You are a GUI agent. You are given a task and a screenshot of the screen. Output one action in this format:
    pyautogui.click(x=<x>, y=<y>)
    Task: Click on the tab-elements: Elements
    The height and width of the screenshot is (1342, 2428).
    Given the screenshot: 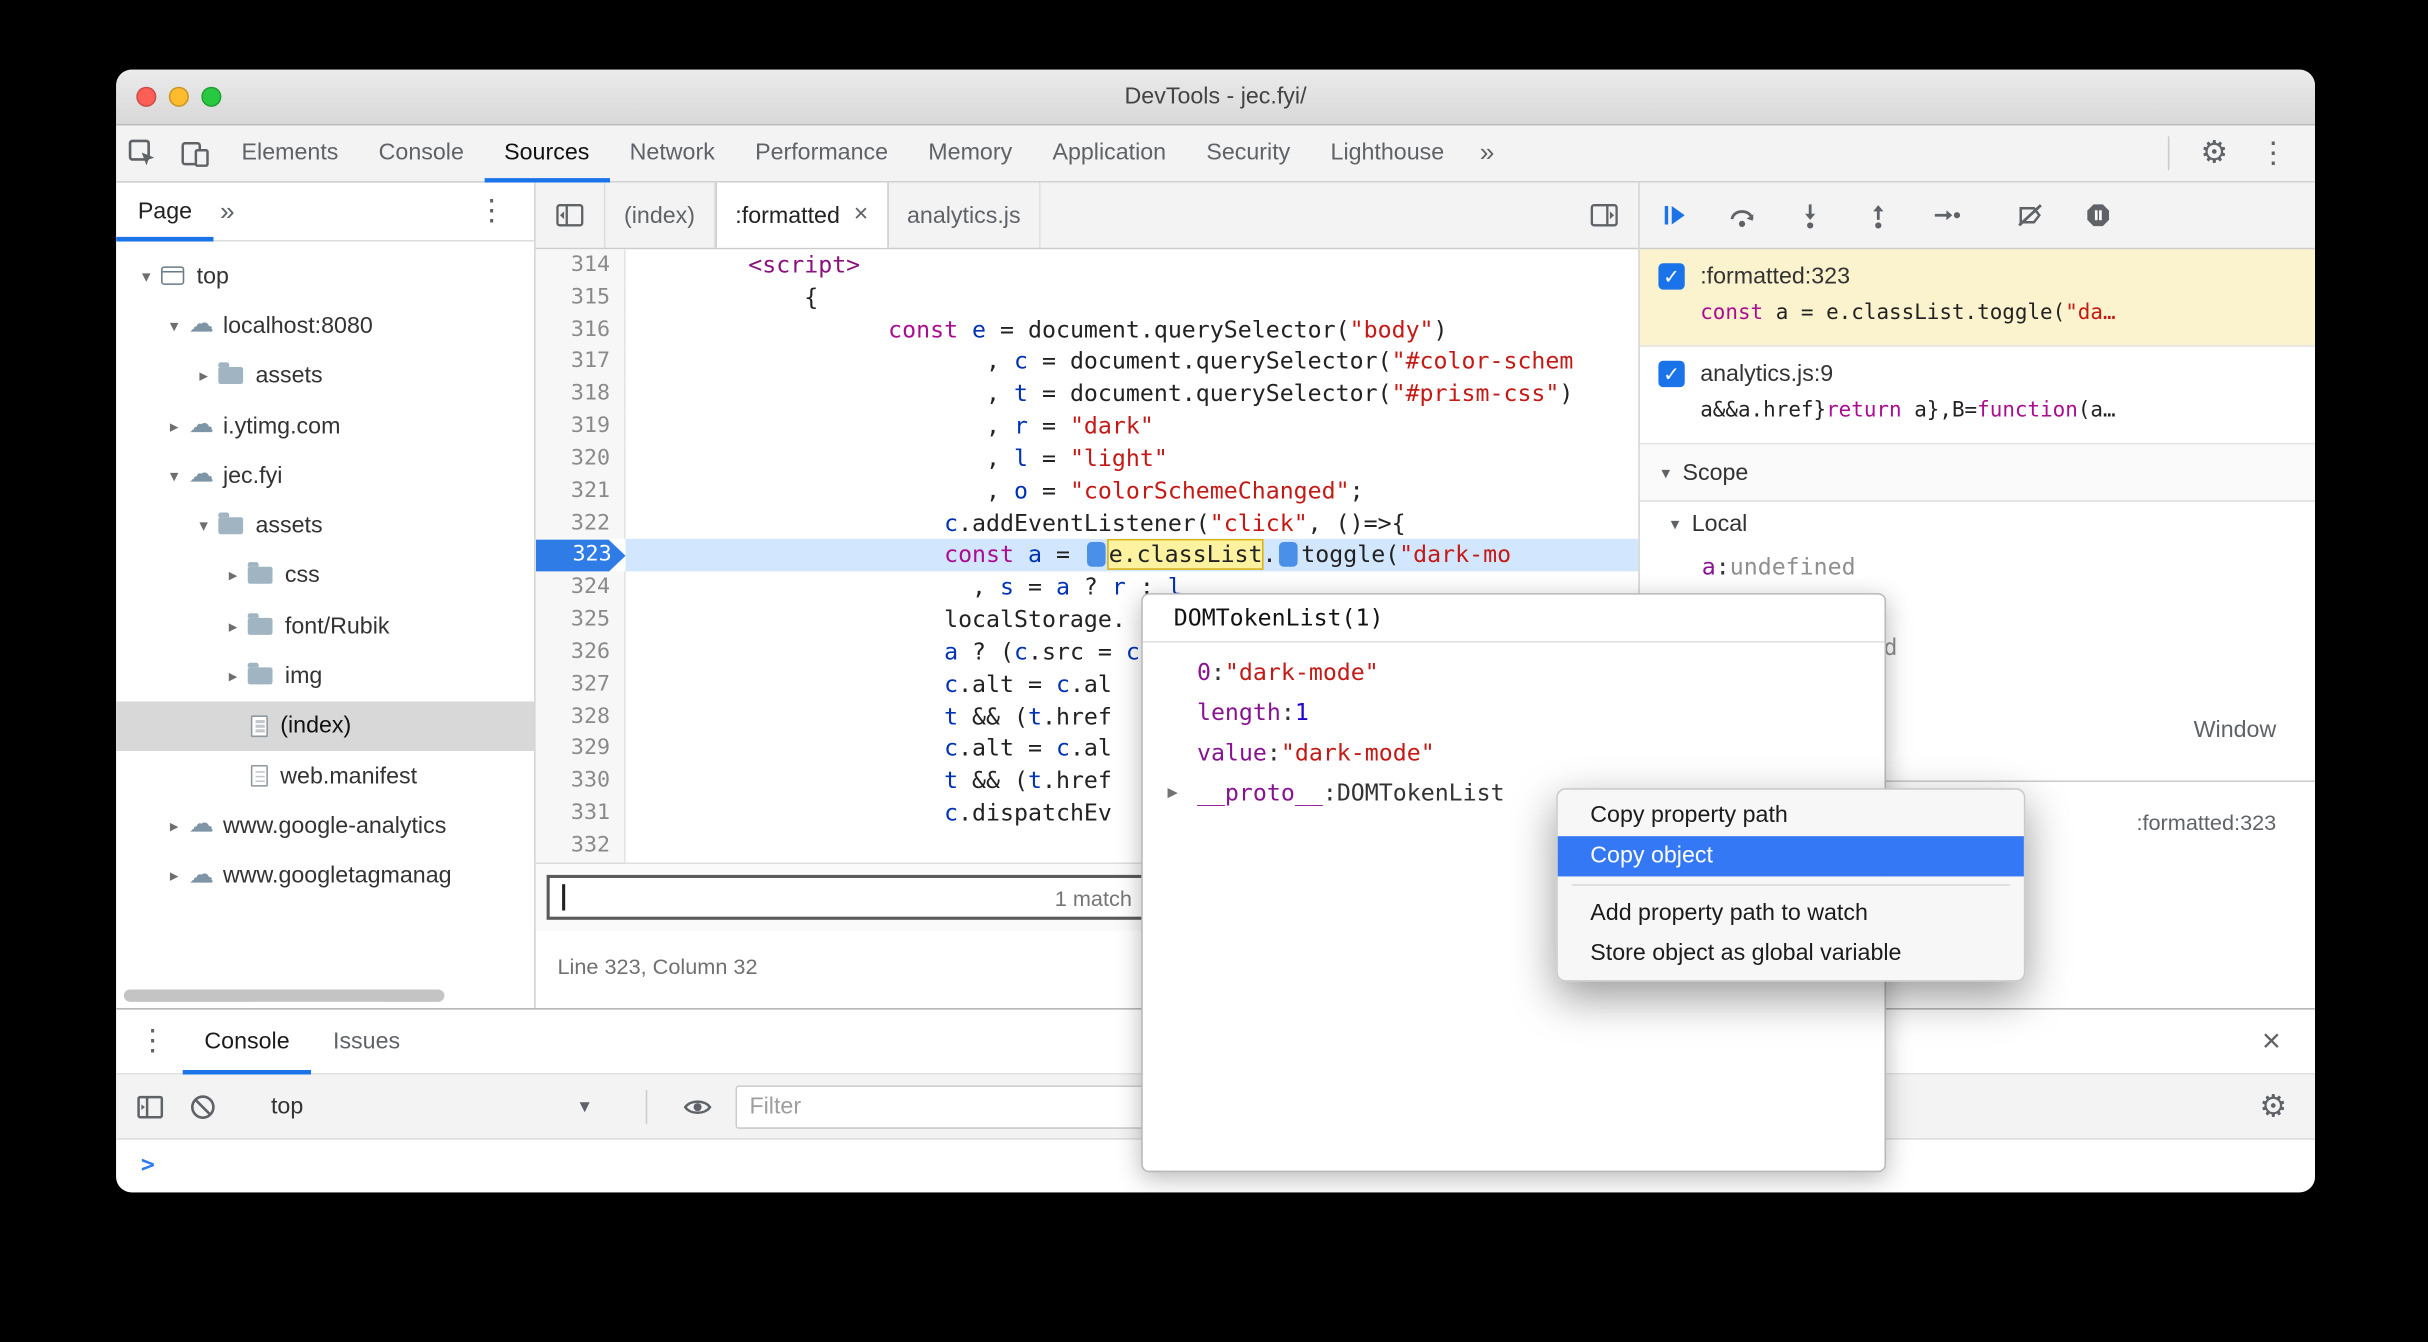 What is the action you would take?
    pyautogui.click(x=289, y=153)
    